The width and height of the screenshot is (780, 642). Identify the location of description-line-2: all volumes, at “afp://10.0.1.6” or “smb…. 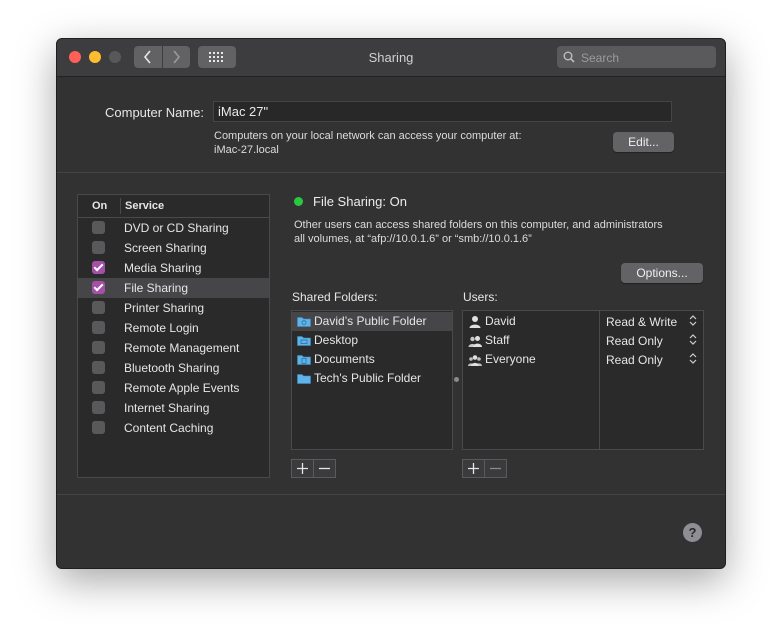
(413, 239).